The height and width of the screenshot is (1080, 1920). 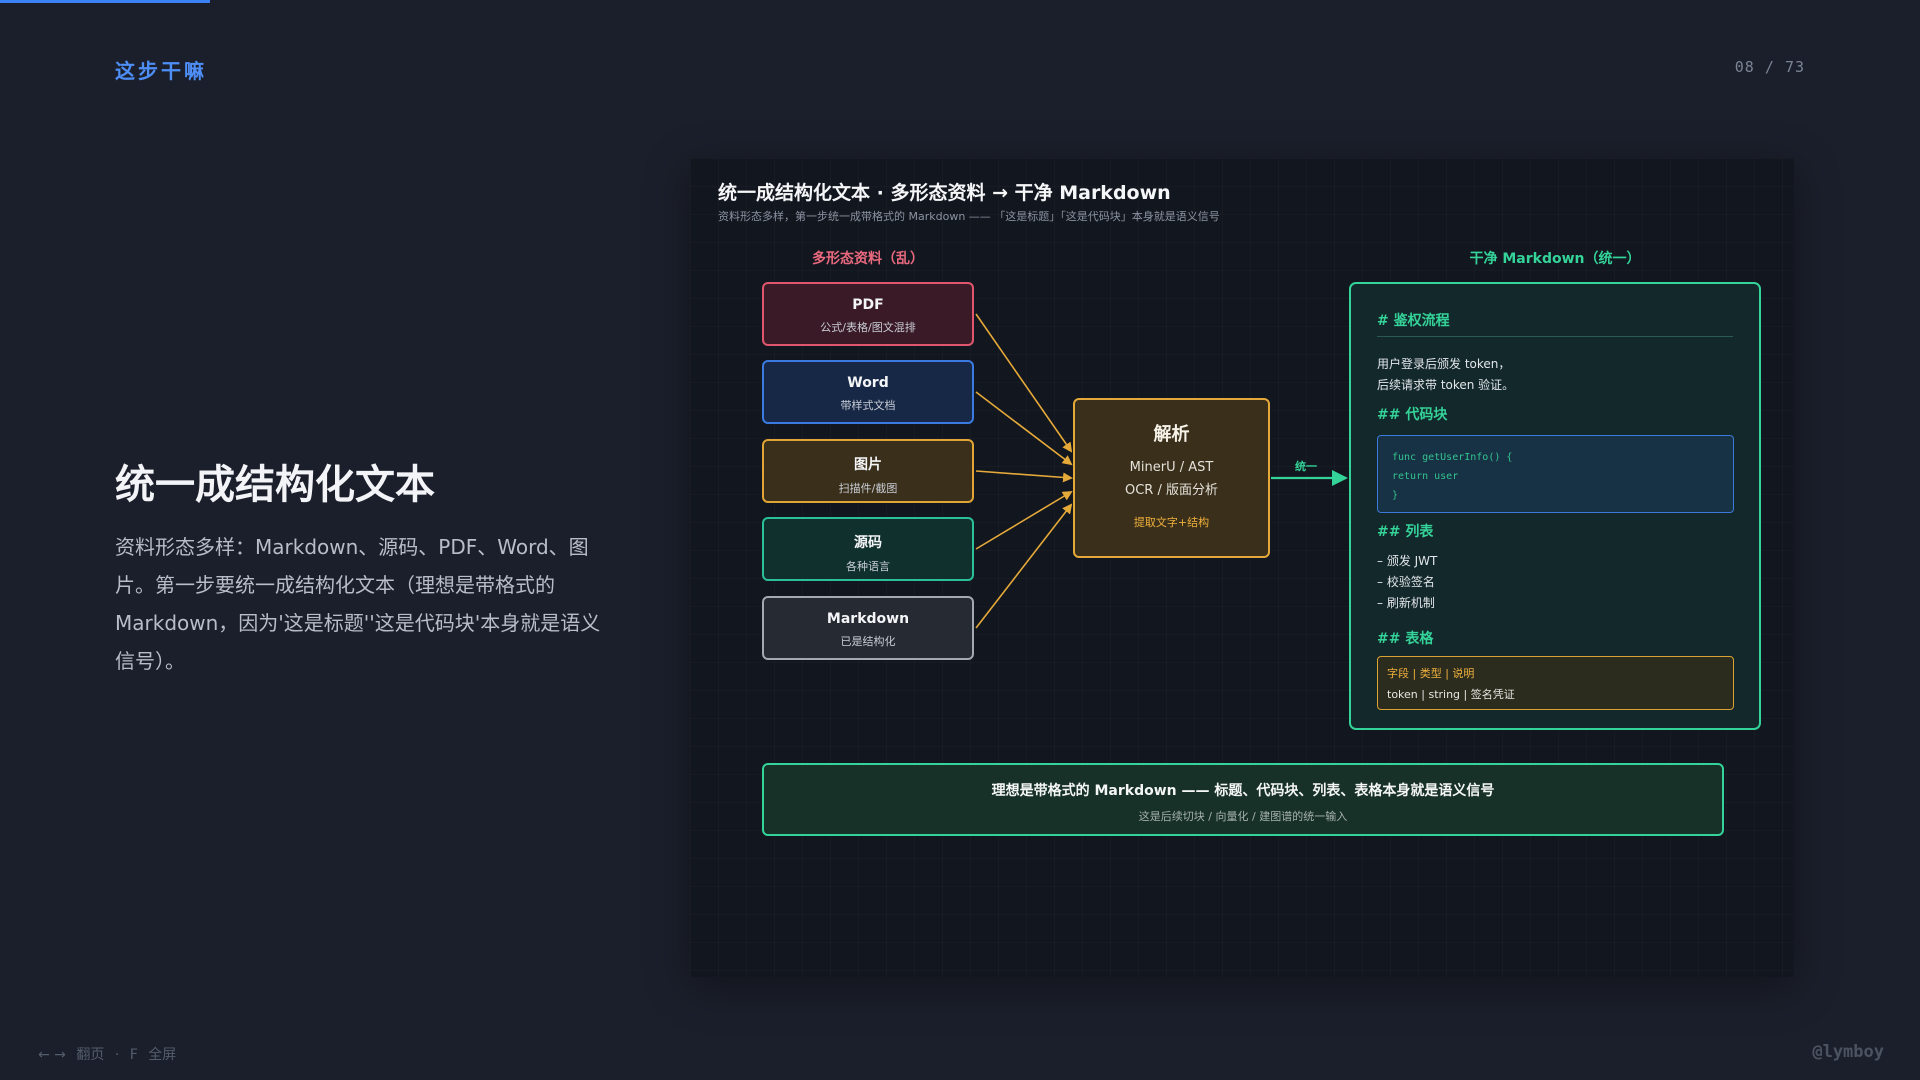 I want to click on parser-line-1: MinerU / AST, so click(x=1171, y=467).